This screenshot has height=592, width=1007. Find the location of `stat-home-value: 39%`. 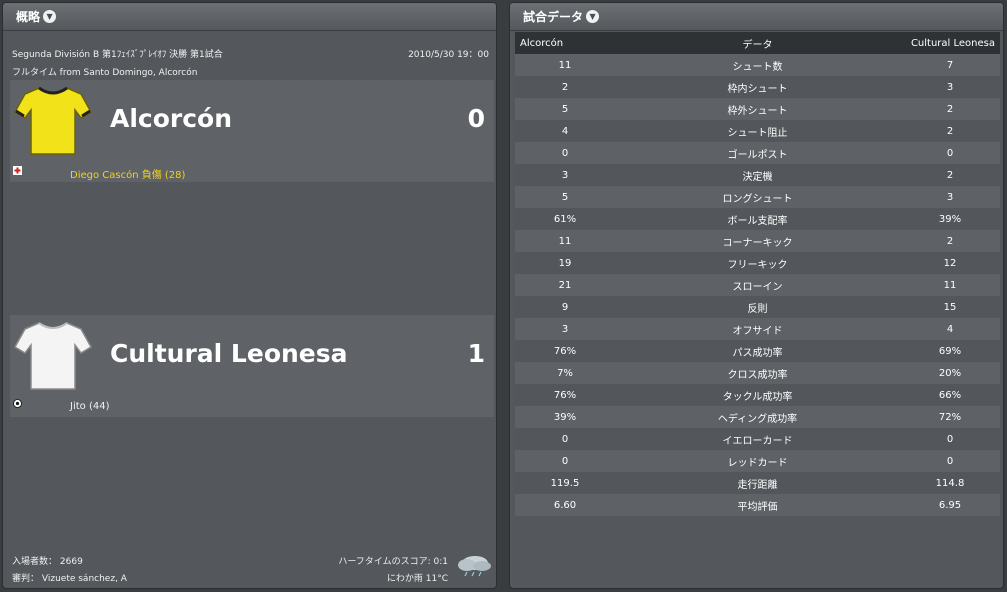

stat-home-value: 39% is located at coordinates (565, 417).